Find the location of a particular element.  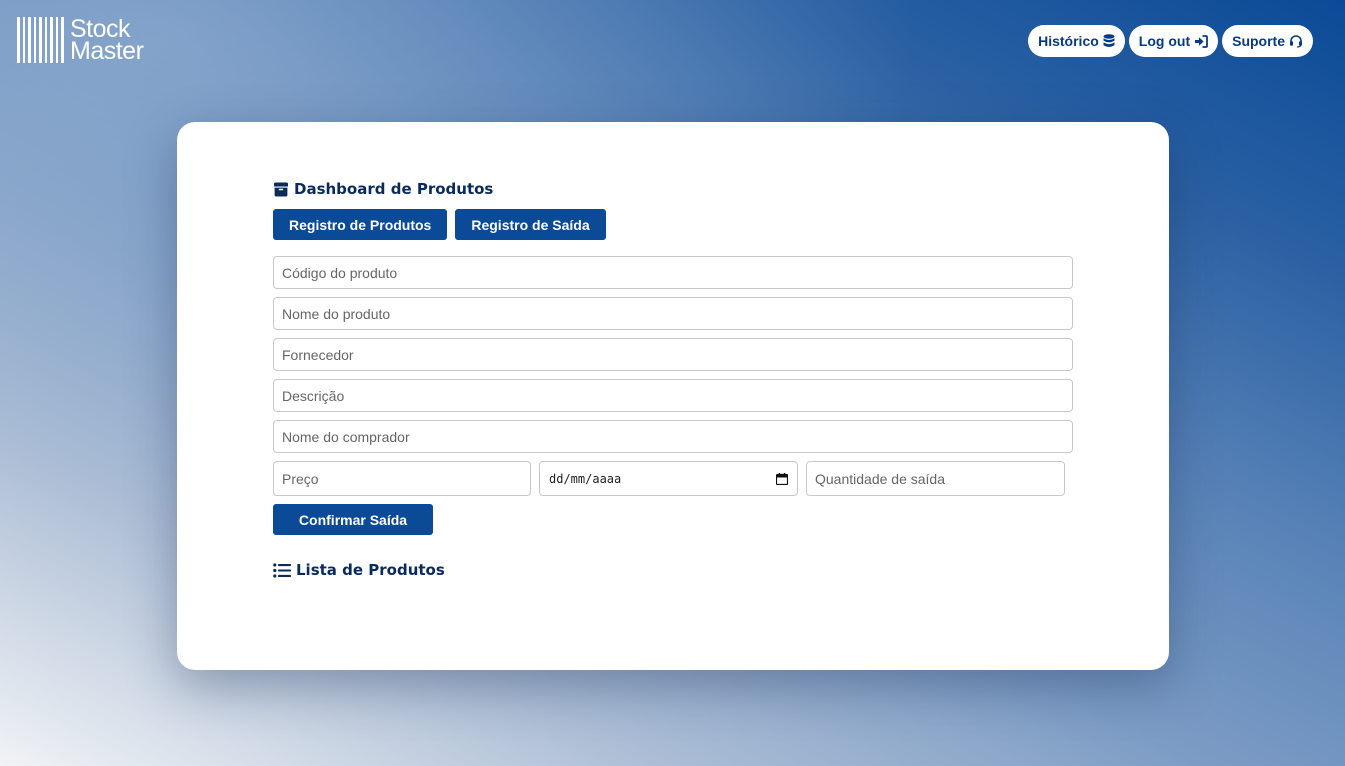

list-icon is located at coordinates (282, 570).